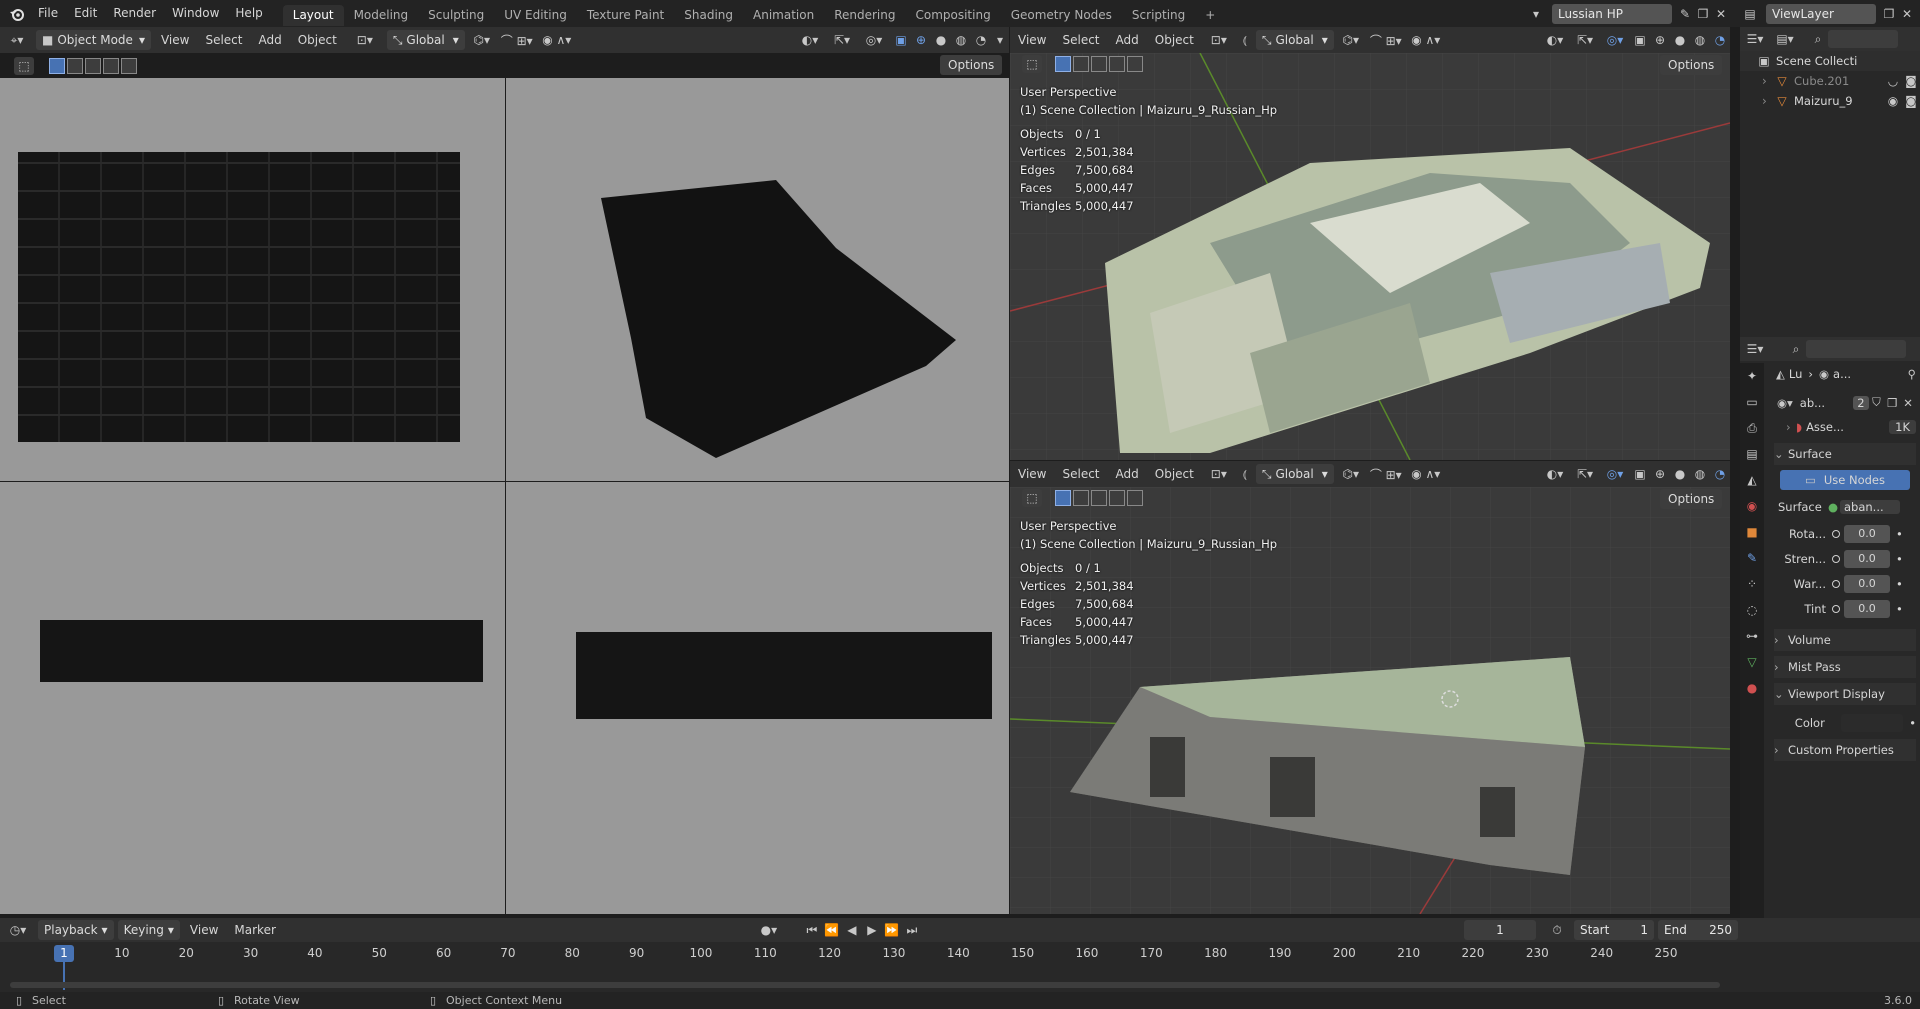 The width and height of the screenshot is (1920, 1009). What do you see at coordinates (1785, 403) in the screenshot?
I see `world-browse-icon: ◉▾` at bounding box center [1785, 403].